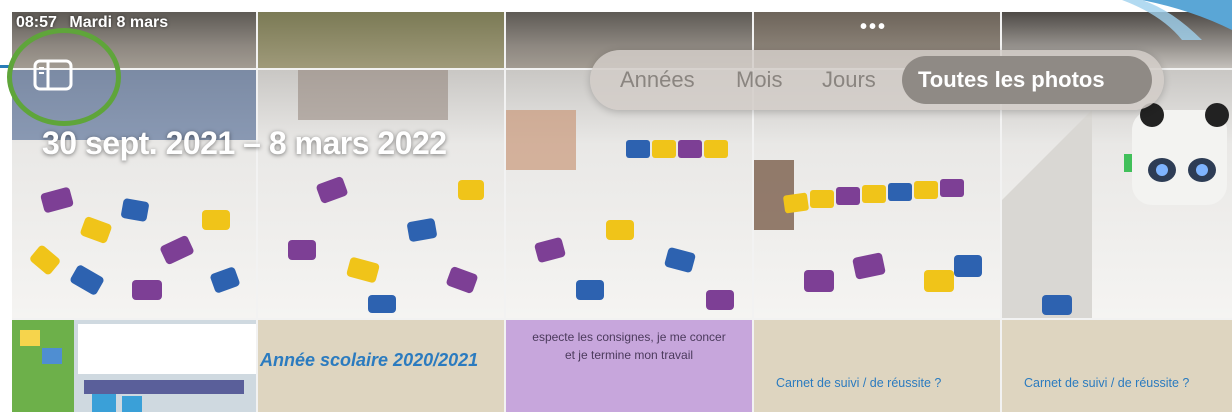 This screenshot has height=412, width=1232. I want to click on segment-all-photos: Toutes les photos, so click(1027, 80).